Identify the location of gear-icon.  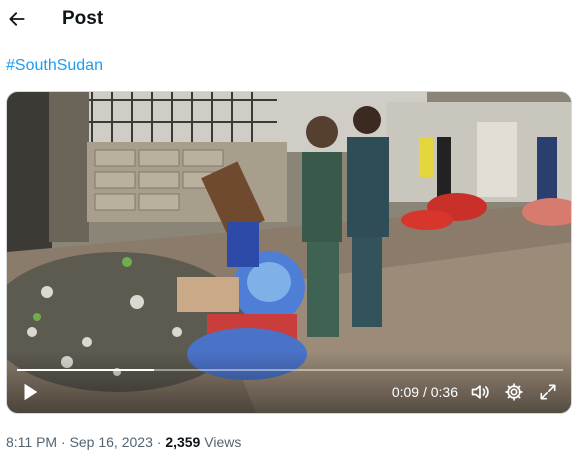
(514, 392).